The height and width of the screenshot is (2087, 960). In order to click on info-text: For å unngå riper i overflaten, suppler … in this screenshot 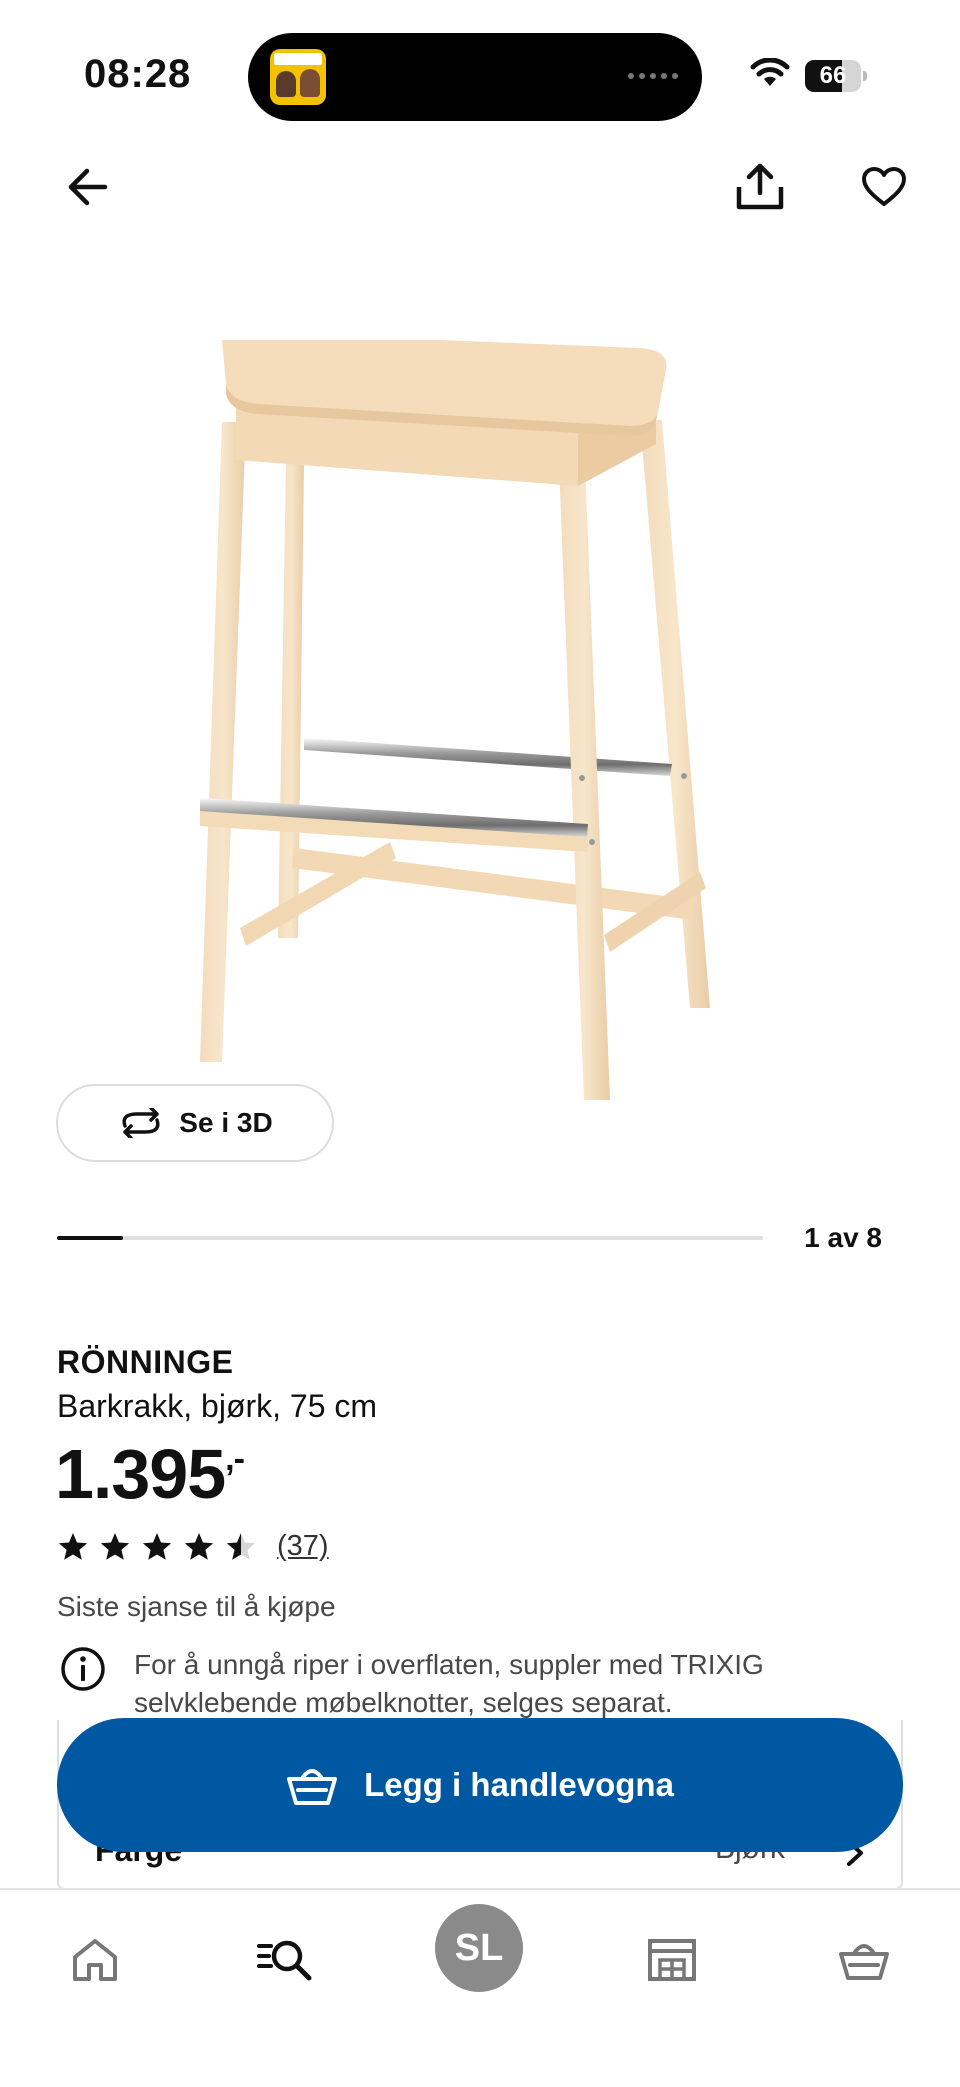, I will do `click(449, 1683)`.